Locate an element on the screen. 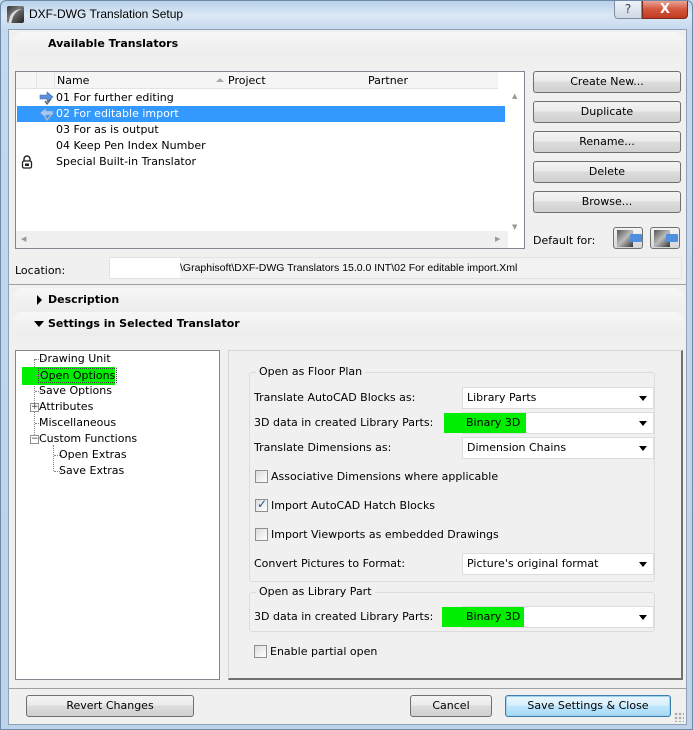  convert-pictures-dropdown: Picture's original format is located at coordinates (558, 564).